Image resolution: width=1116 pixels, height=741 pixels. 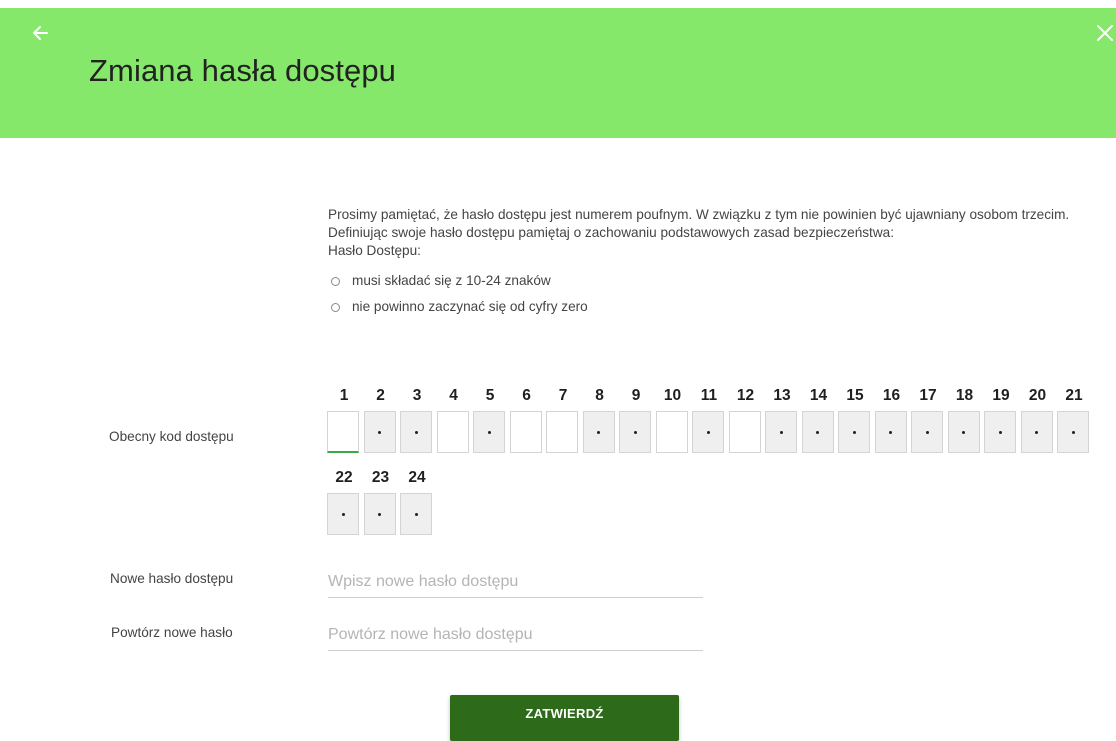 I want to click on code-position: 14, so click(x=818, y=417).